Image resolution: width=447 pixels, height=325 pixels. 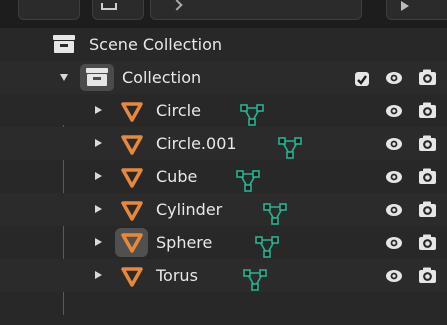 I want to click on outliner-header, so click(x=223, y=13).